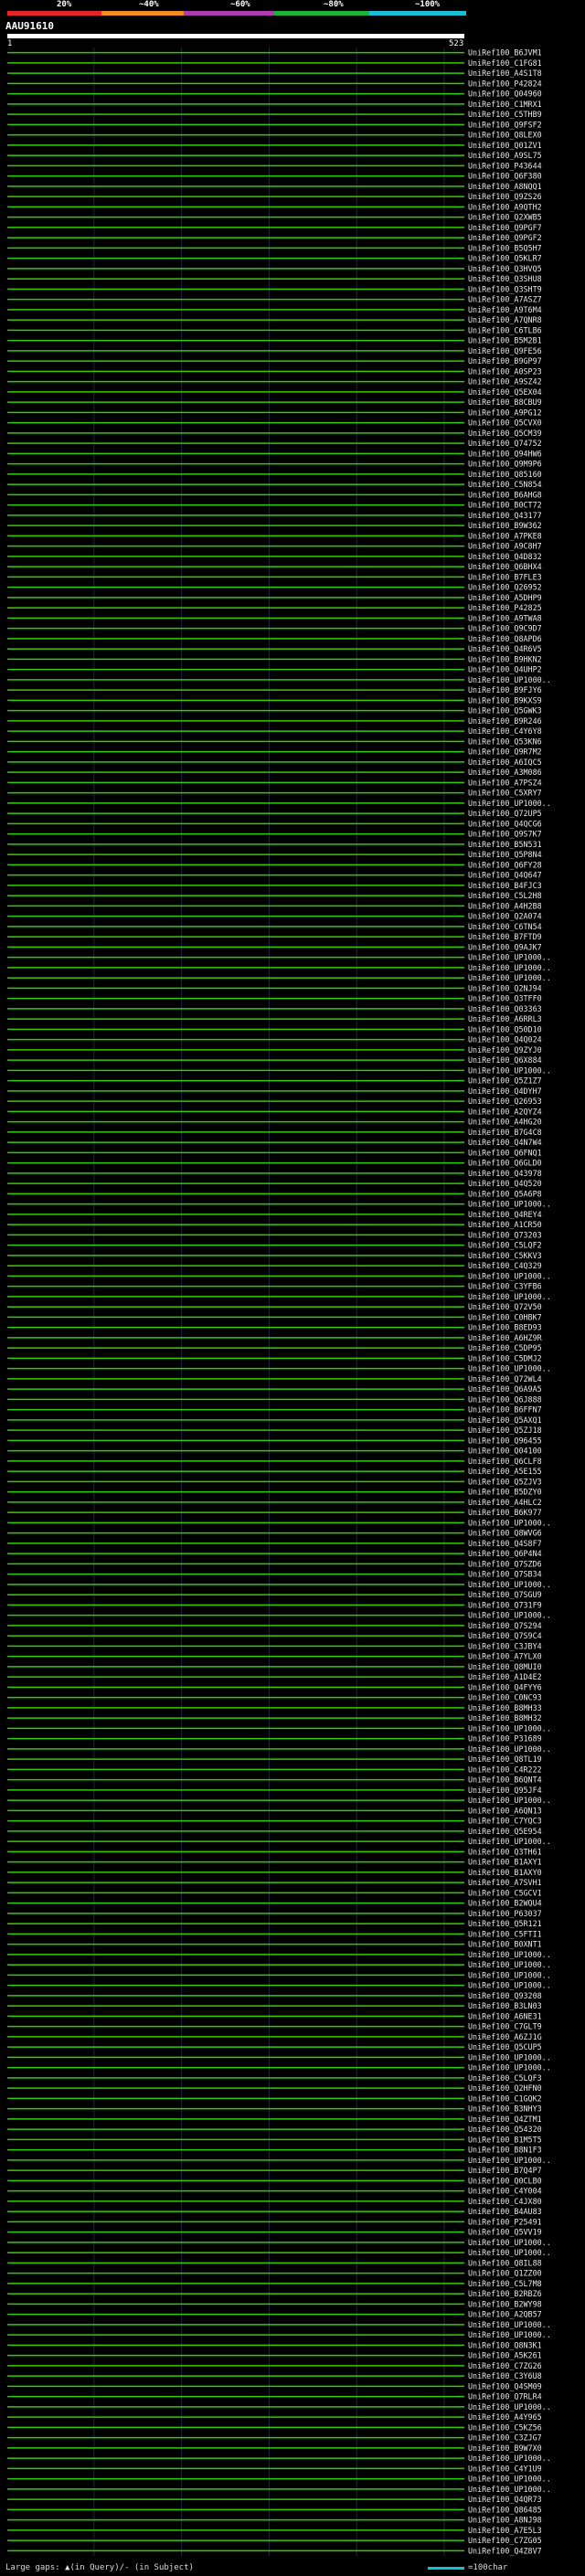  What do you see at coordinates (505, 2293) in the screenshot?
I see `hit-label: UniRef100_B2RBZ6` at bounding box center [505, 2293].